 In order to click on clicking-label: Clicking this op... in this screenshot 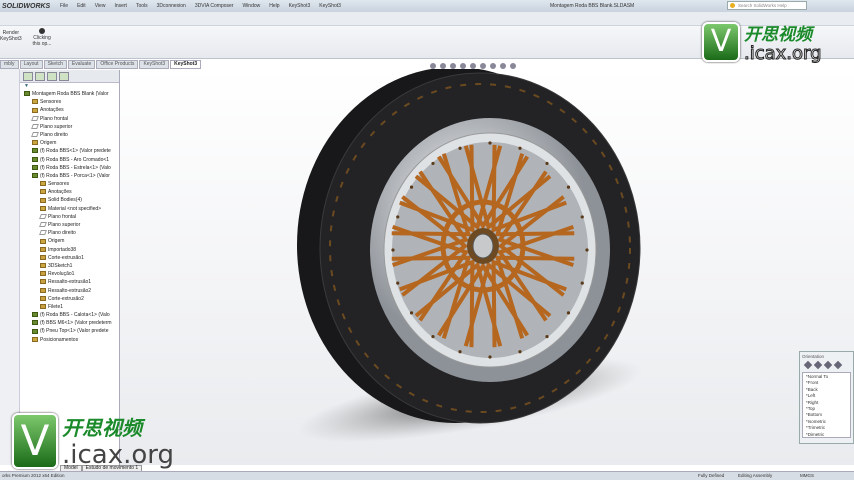, I will do `click(42, 41)`.